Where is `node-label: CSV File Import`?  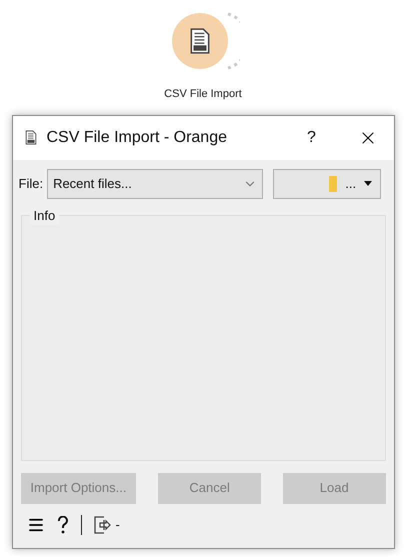
node-label: CSV File Import is located at coordinates (203, 94).